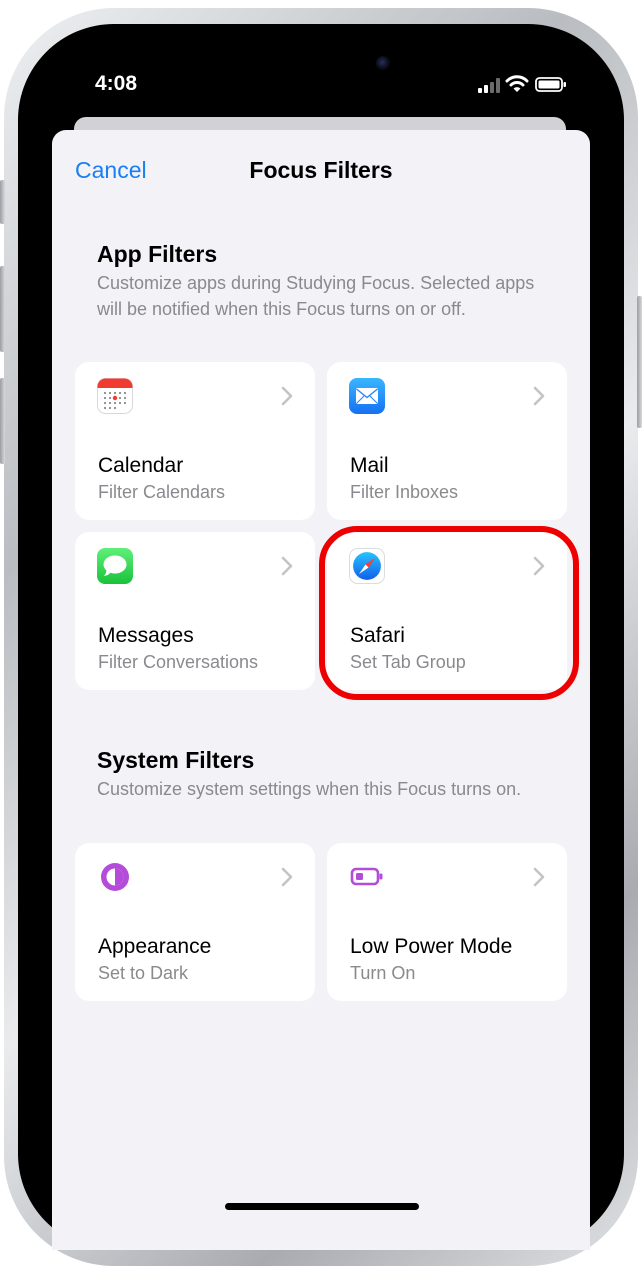 Image resolution: width=642 pixels, height=1274 pixels. I want to click on filter-subtitle: Set to Dark, so click(143, 973).